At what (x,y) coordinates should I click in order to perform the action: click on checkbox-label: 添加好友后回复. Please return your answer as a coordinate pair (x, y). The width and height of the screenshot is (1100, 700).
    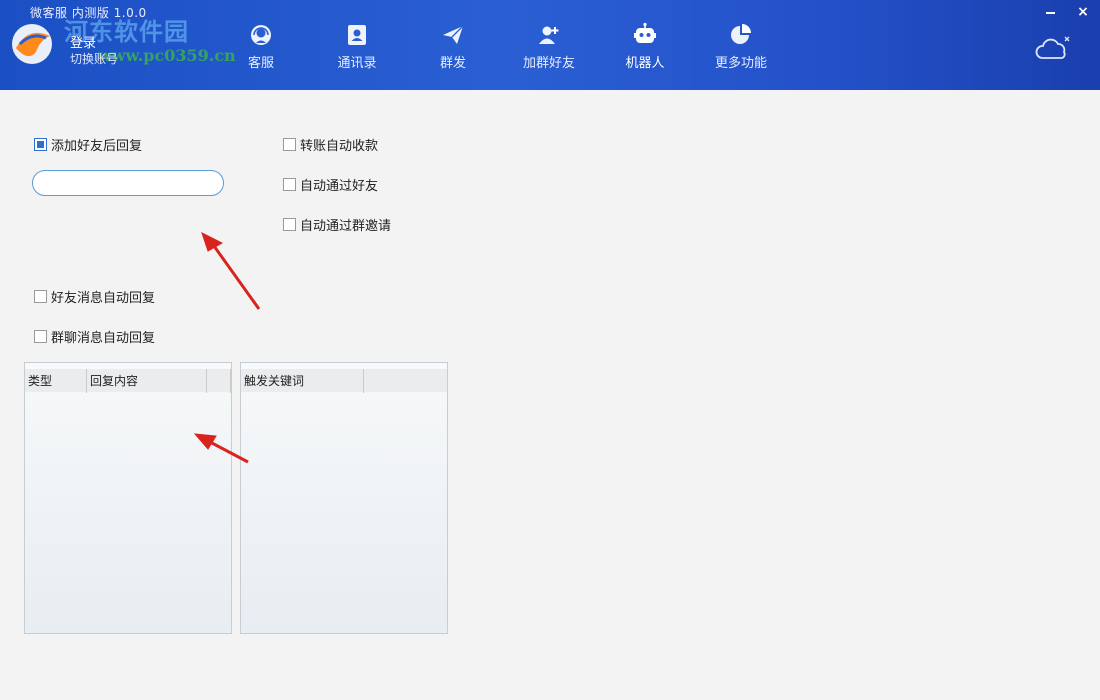
    Looking at the image, I should click on (97, 146).